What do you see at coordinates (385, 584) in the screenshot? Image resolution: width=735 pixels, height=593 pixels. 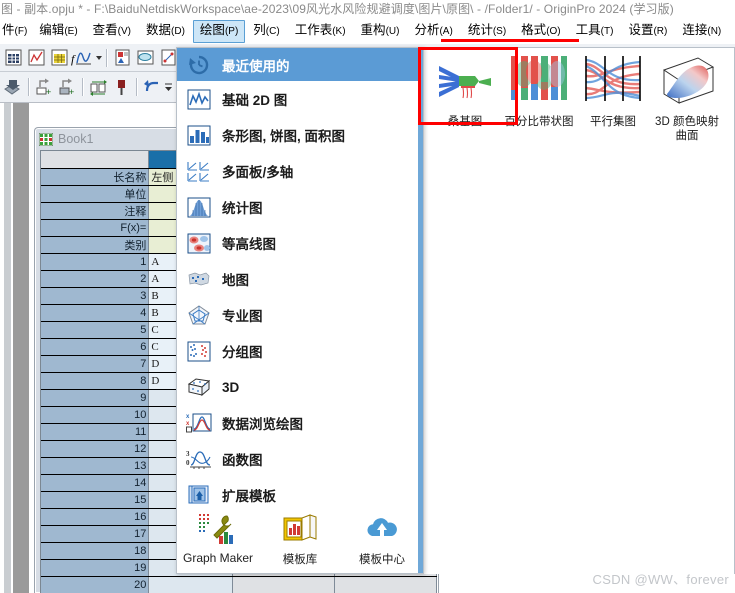 I see `data-cell-c` at bounding box center [385, 584].